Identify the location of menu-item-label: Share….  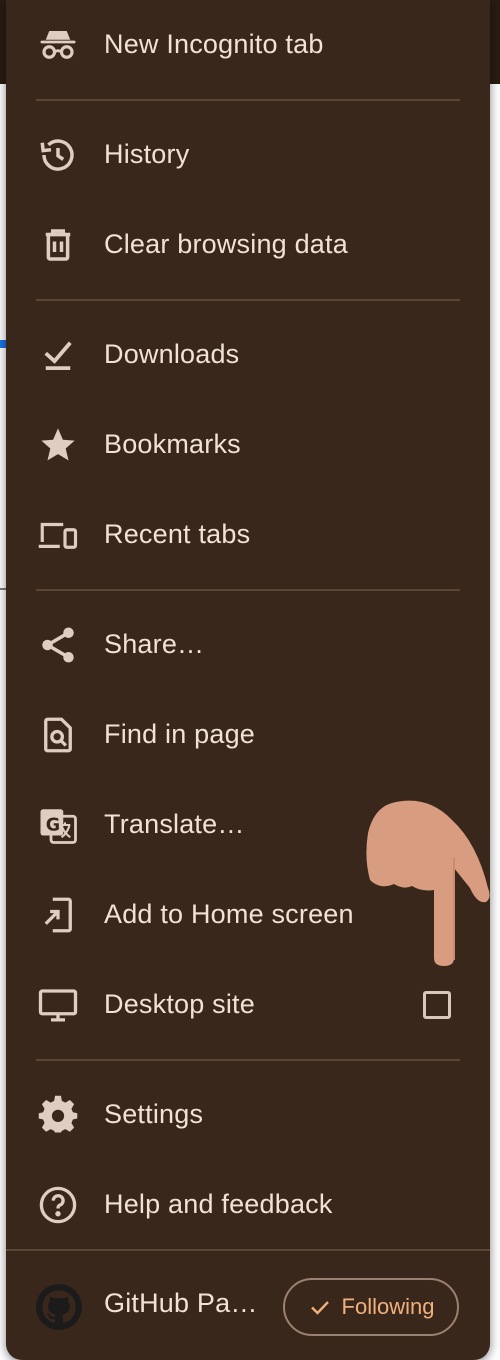
(154, 644).